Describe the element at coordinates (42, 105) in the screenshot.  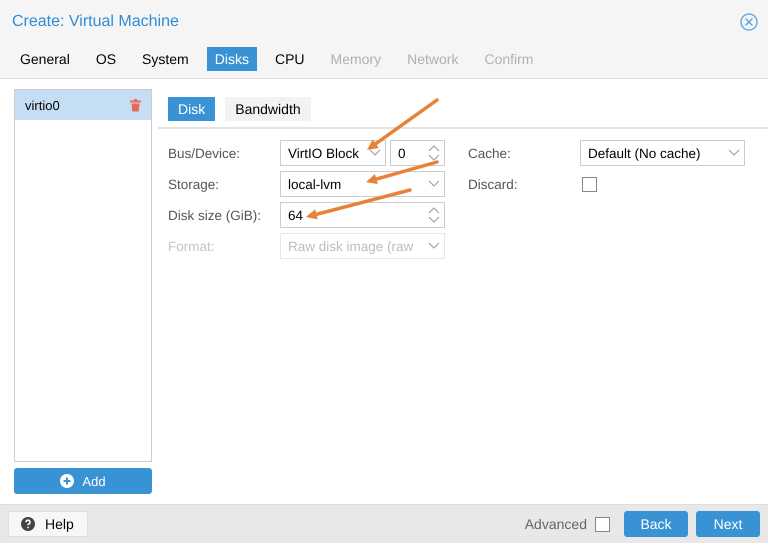
I see `disk-name: virtio0` at that location.